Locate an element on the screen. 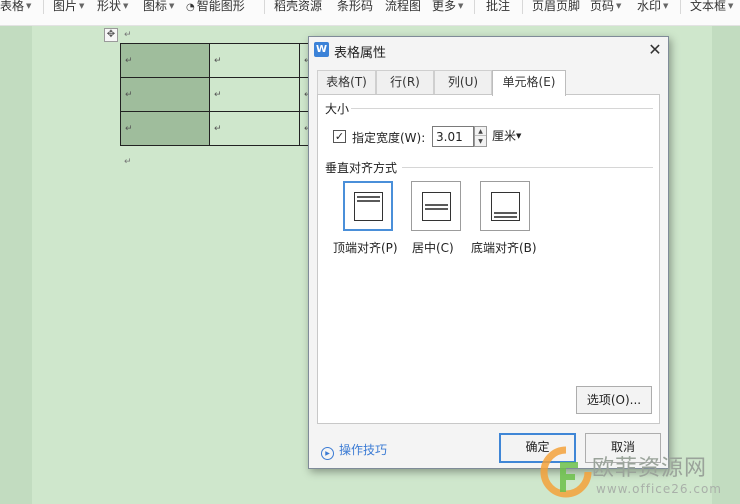 The width and height of the screenshot is (740, 504). ribbon-barcode-label: 条形码 is located at coordinates (355, 6).